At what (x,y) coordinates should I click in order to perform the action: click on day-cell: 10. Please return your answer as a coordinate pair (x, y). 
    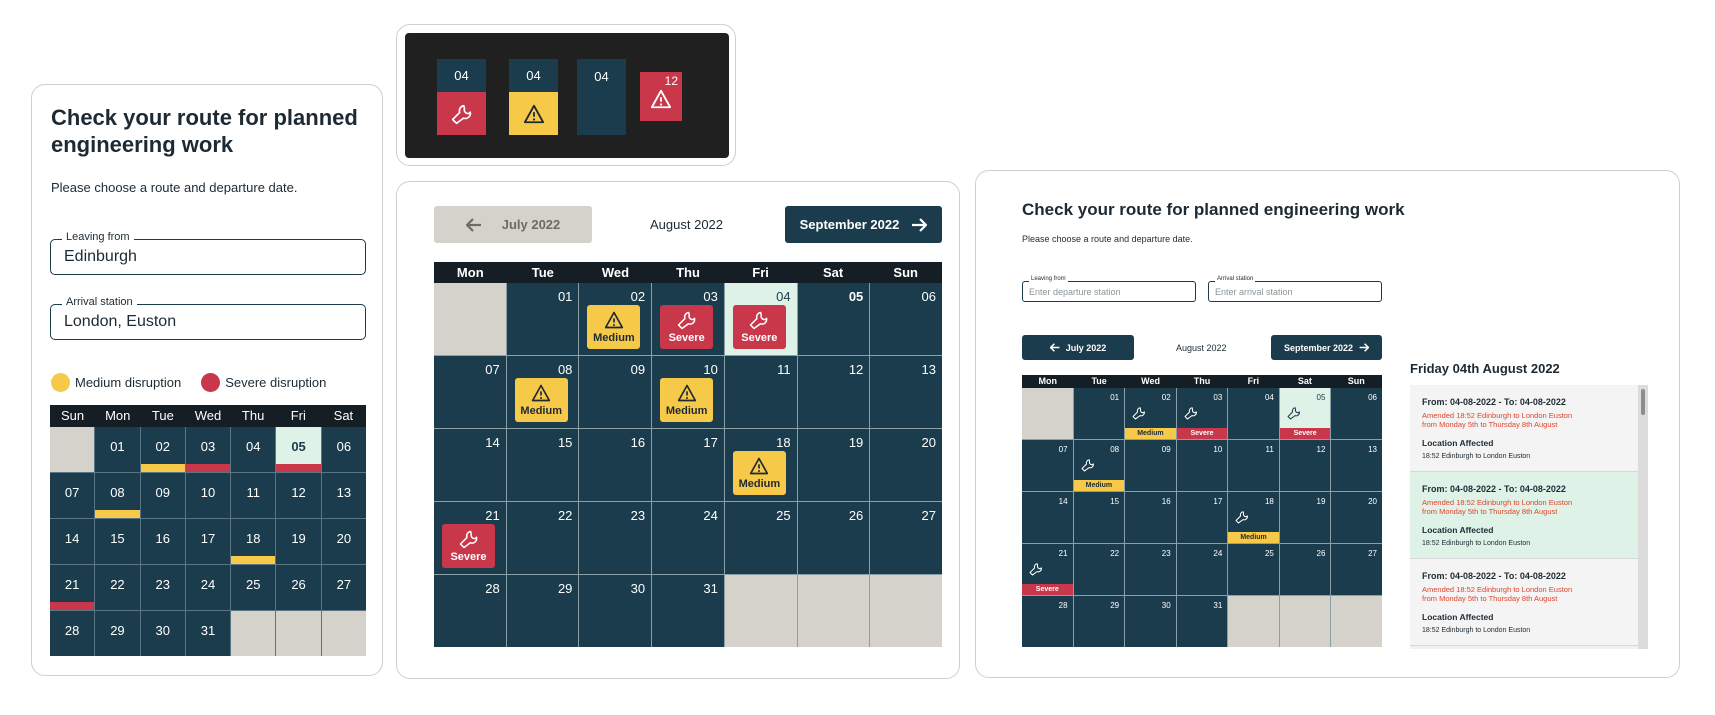
    Looking at the image, I should click on (208, 495).